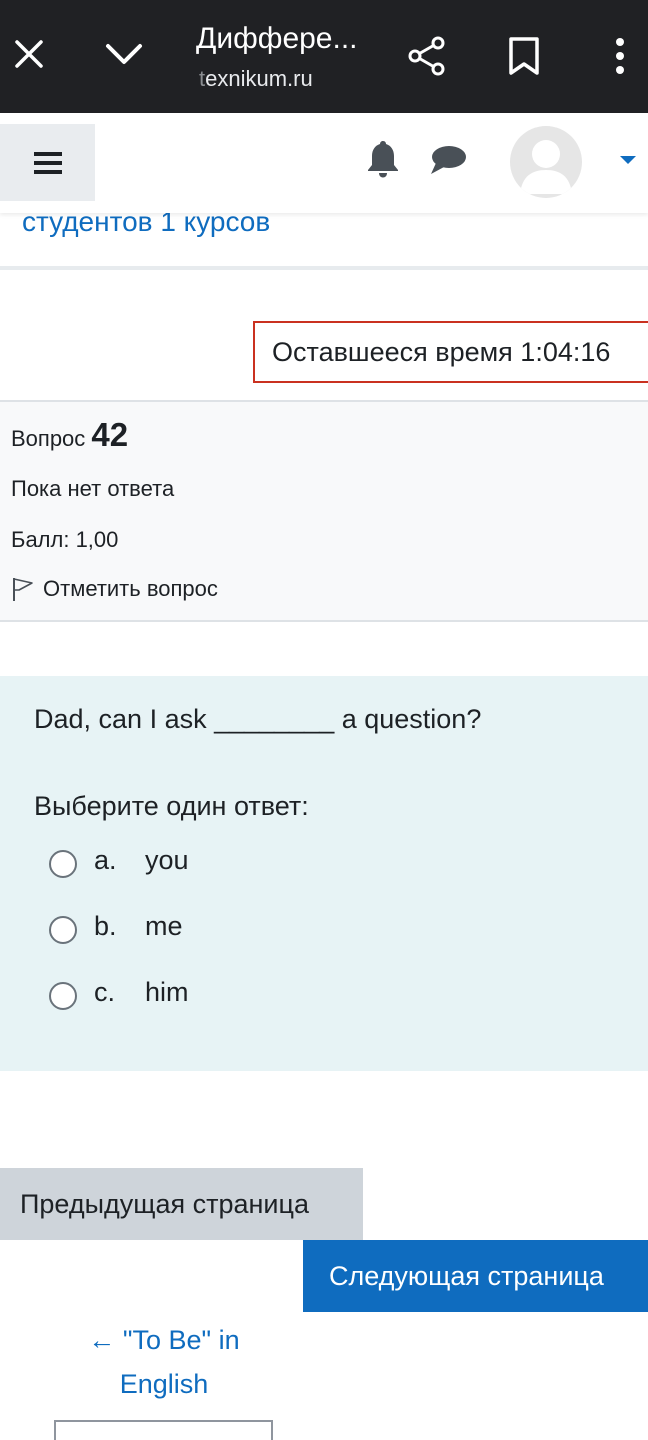  What do you see at coordinates (324, 56) in the screenshot?
I see `browser-top-bar: Диффере... texnikum.ru` at bounding box center [324, 56].